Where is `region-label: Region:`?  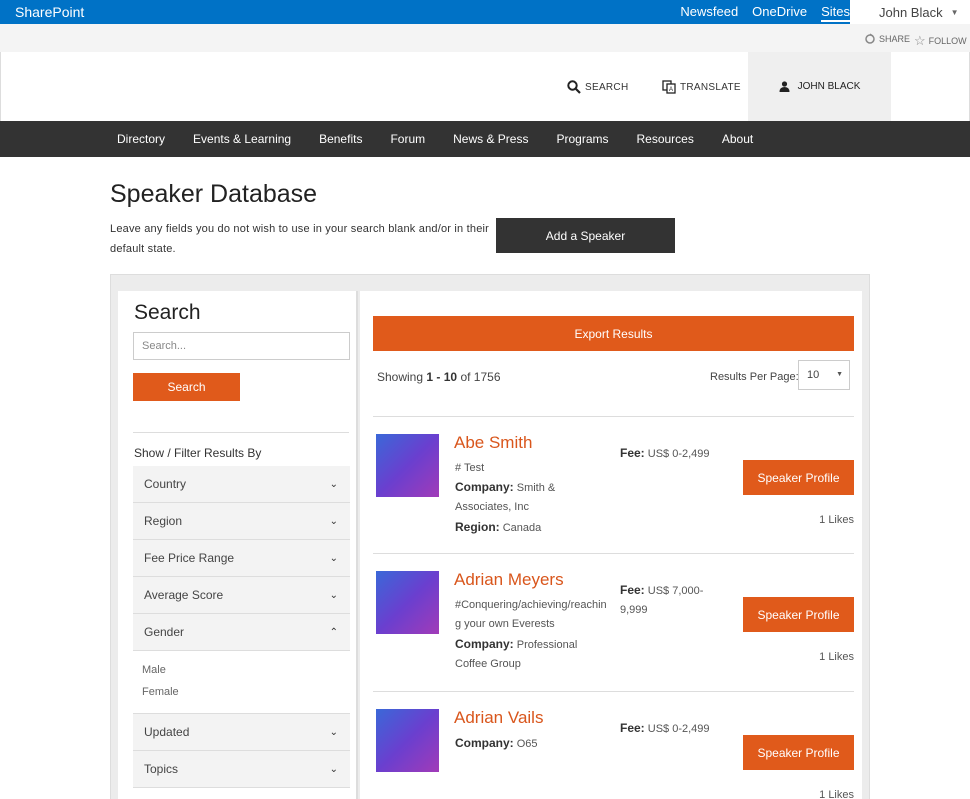 region-label: Region: is located at coordinates (477, 527).